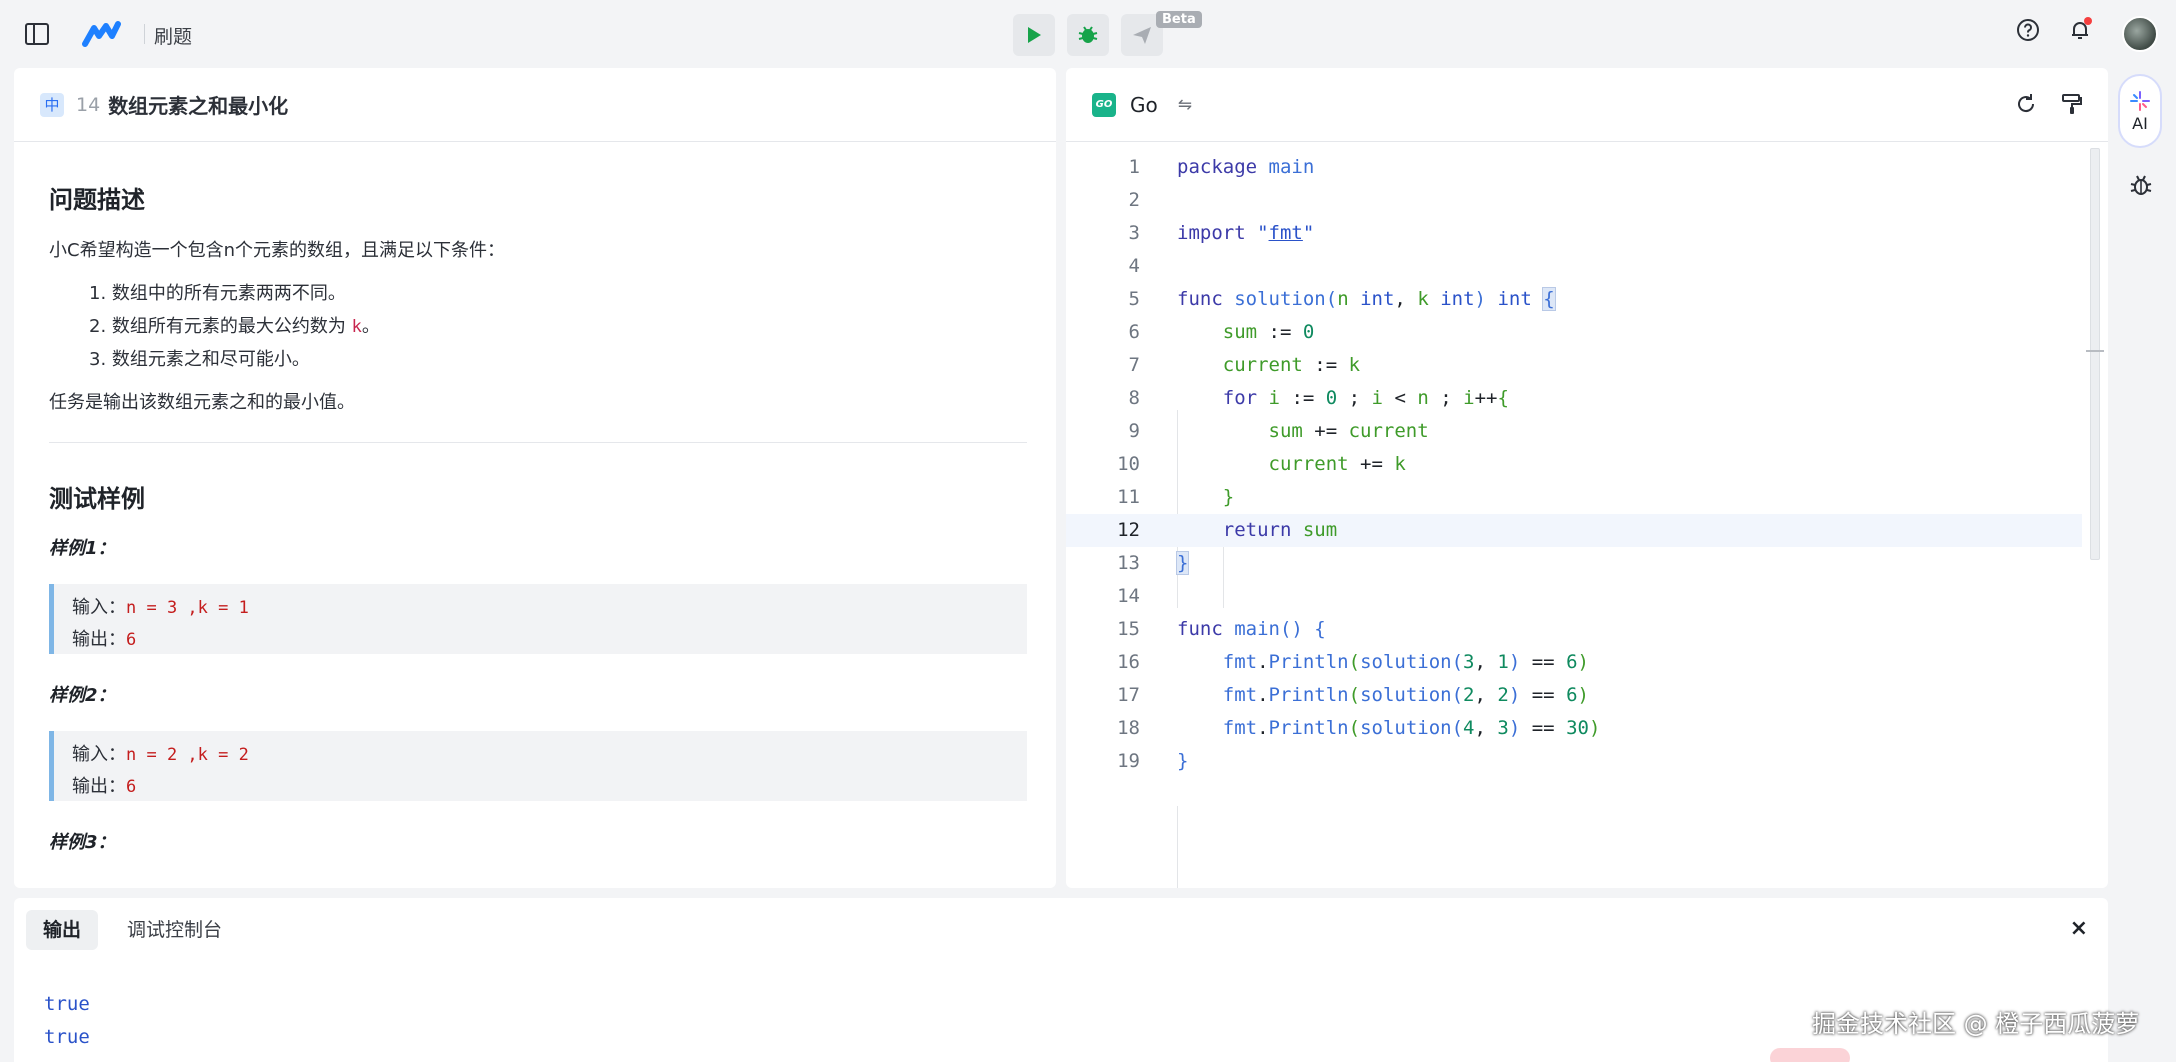  I want to click on scrollbar-marker, so click(2095, 351).